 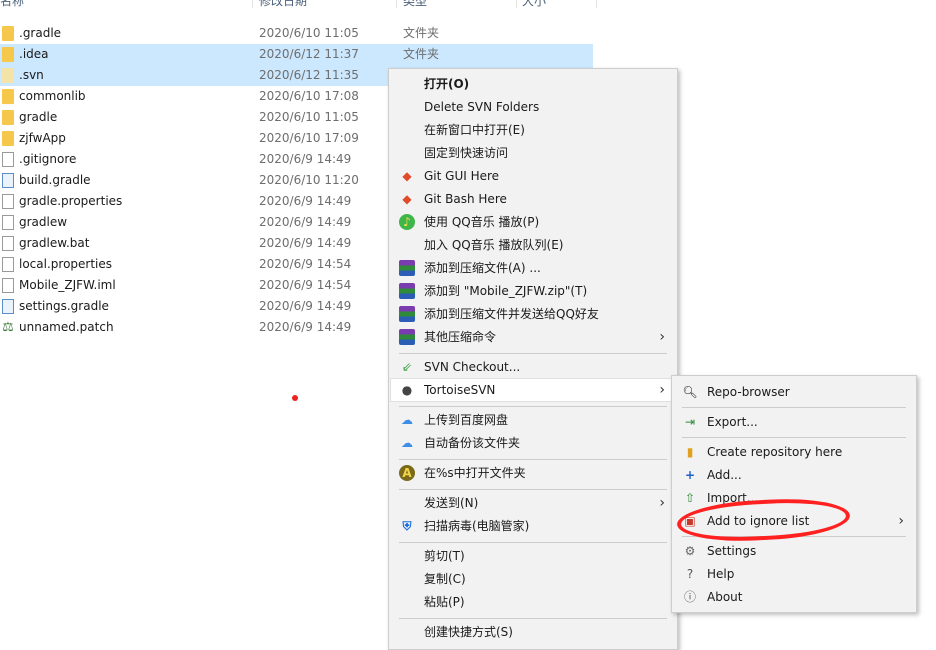 What do you see at coordinates (407, 526) in the screenshot?
I see `shield-icon: ⛨` at bounding box center [407, 526].